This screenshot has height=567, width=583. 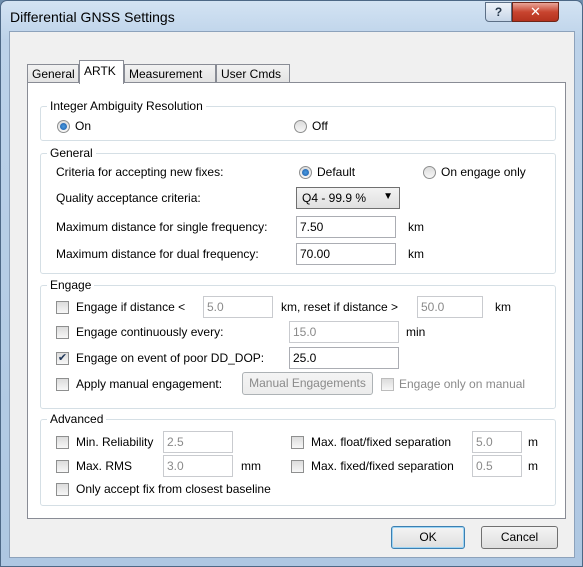 What do you see at coordinates (533, 442) in the screenshot?
I see `max-float-fixed-unit: m` at bounding box center [533, 442].